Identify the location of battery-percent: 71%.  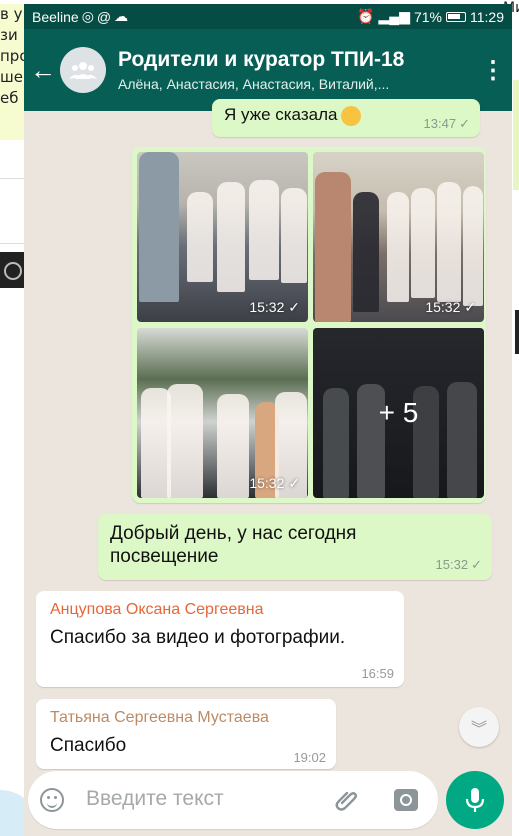
(427, 16).